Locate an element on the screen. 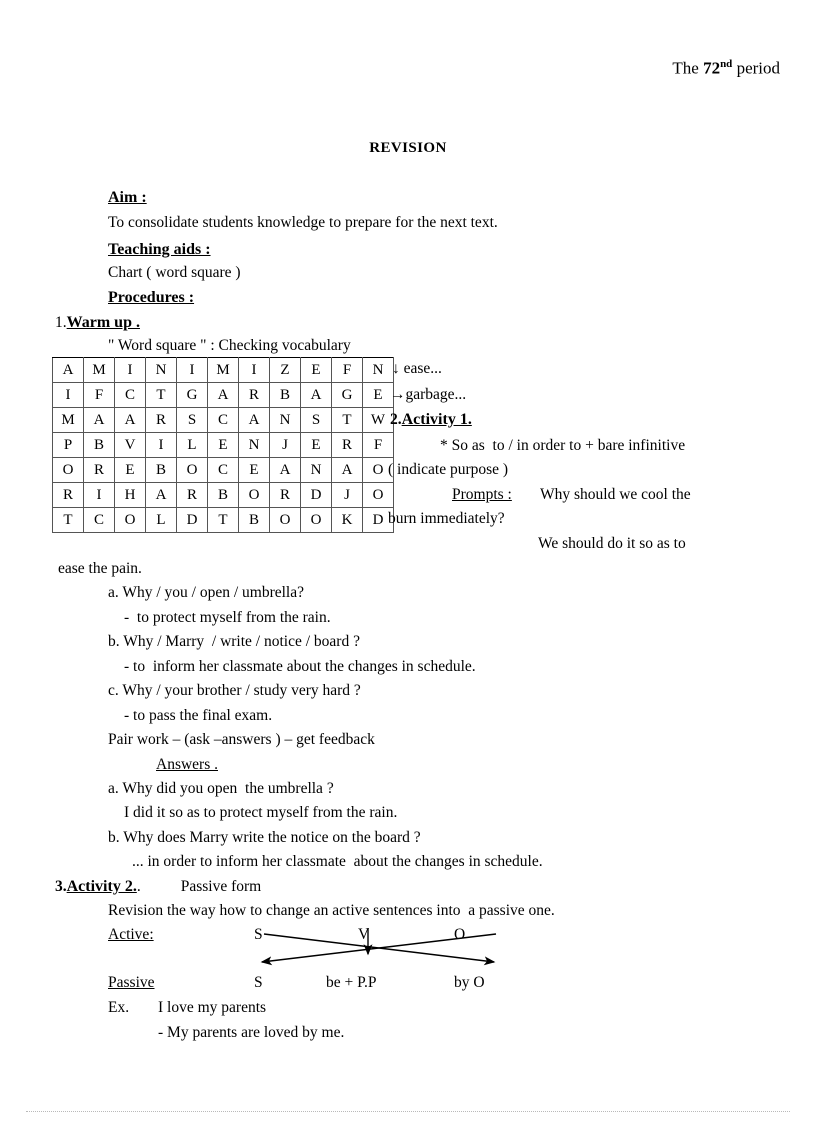 The width and height of the screenshot is (816, 1123). prompt-question-line-1: Why should we cool the is located at coordinates (615, 494).